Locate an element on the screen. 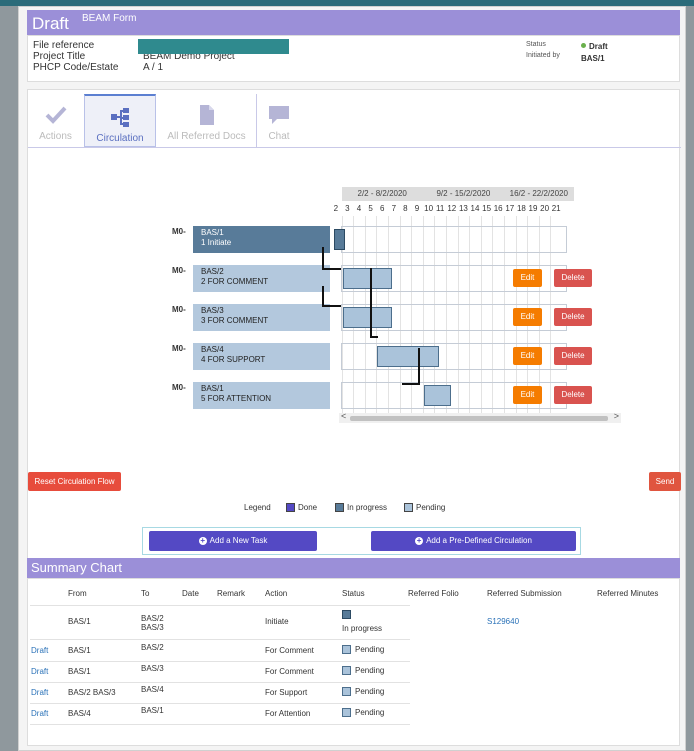 The width and height of the screenshot is (694, 751). summary-column-header: Referred Minutes is located at coordinates (628, 593).